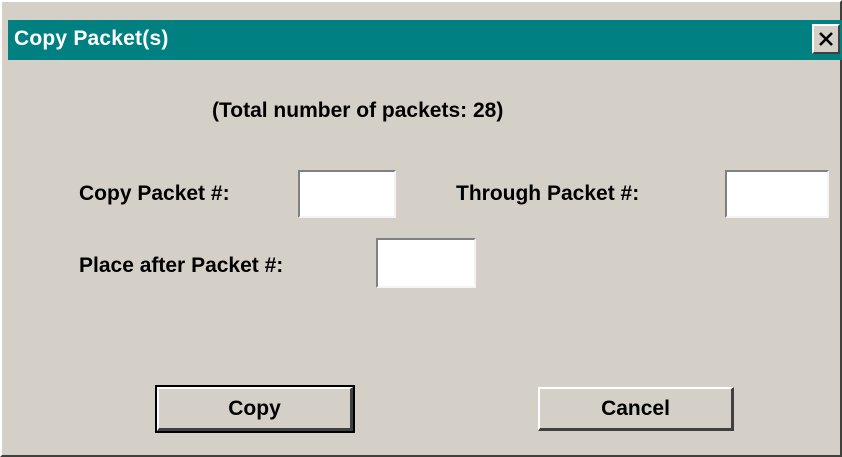 The image size is (842, 457). I want to click on through-packet-label: Through Packet #:, so click(548, 193).